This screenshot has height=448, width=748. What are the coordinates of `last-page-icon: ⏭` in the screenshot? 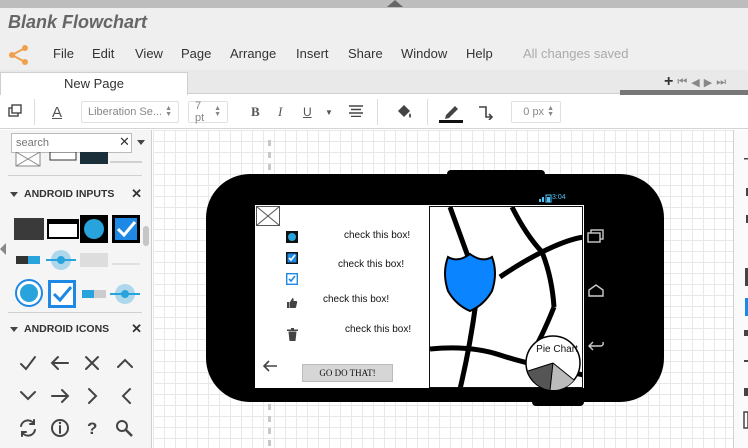 It's located at (721, 82).